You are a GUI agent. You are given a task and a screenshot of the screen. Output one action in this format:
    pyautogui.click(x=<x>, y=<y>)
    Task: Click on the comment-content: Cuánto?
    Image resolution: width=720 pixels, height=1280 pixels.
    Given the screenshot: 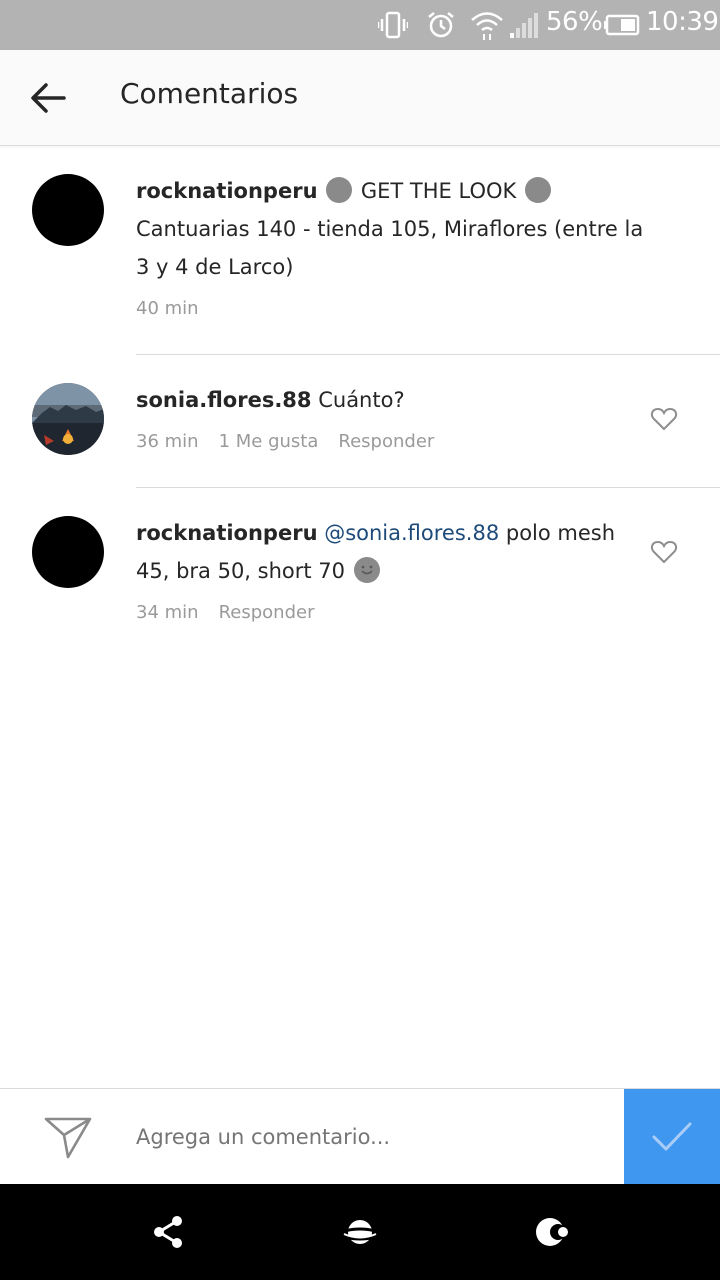 What is the action you would take?
    pyautogui.click(x=361, y=400)
    